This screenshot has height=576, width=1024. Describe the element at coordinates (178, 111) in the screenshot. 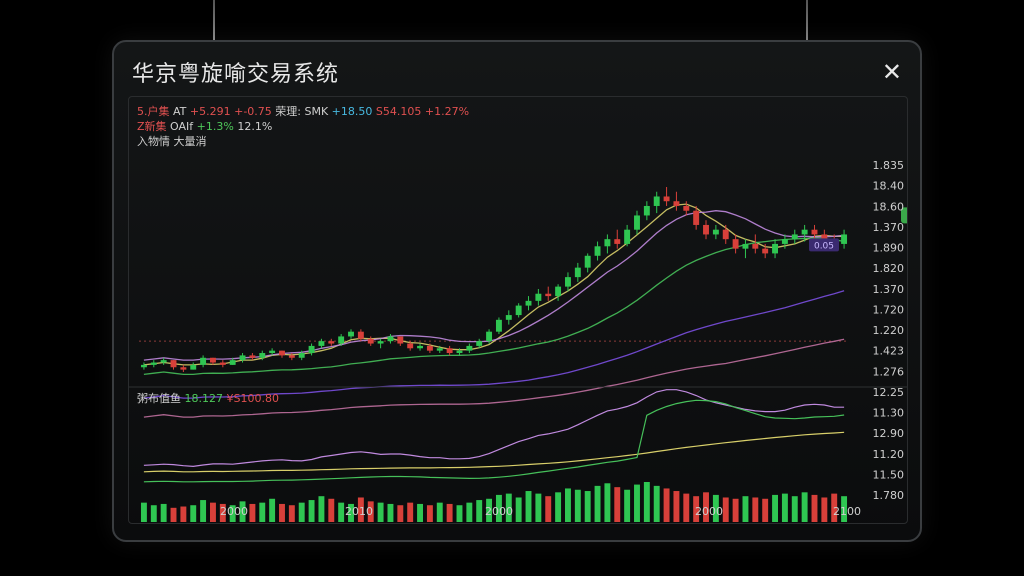

I see `info-value: AT` at that location.